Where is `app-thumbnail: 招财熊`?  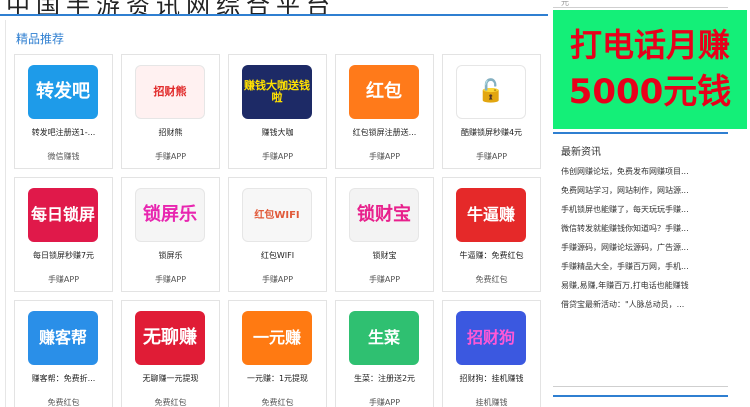 app-thumbnail: 招财熊 is located at coordinates (170, 92).